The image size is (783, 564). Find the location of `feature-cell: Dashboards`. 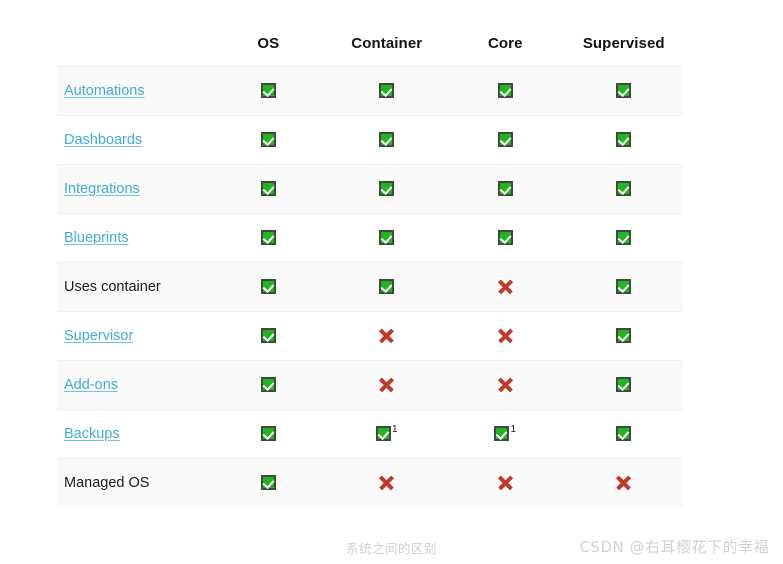

feature-cell: Dashboards is located at coordinates (133, 140).